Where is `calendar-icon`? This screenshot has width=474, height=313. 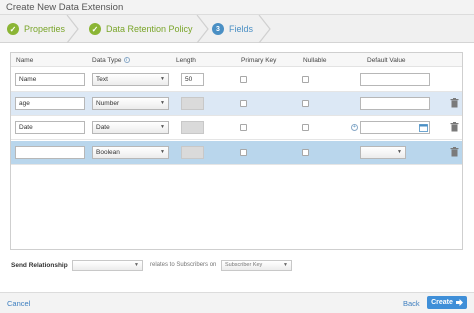
calendar-icon is located at coordinates (423, 127).